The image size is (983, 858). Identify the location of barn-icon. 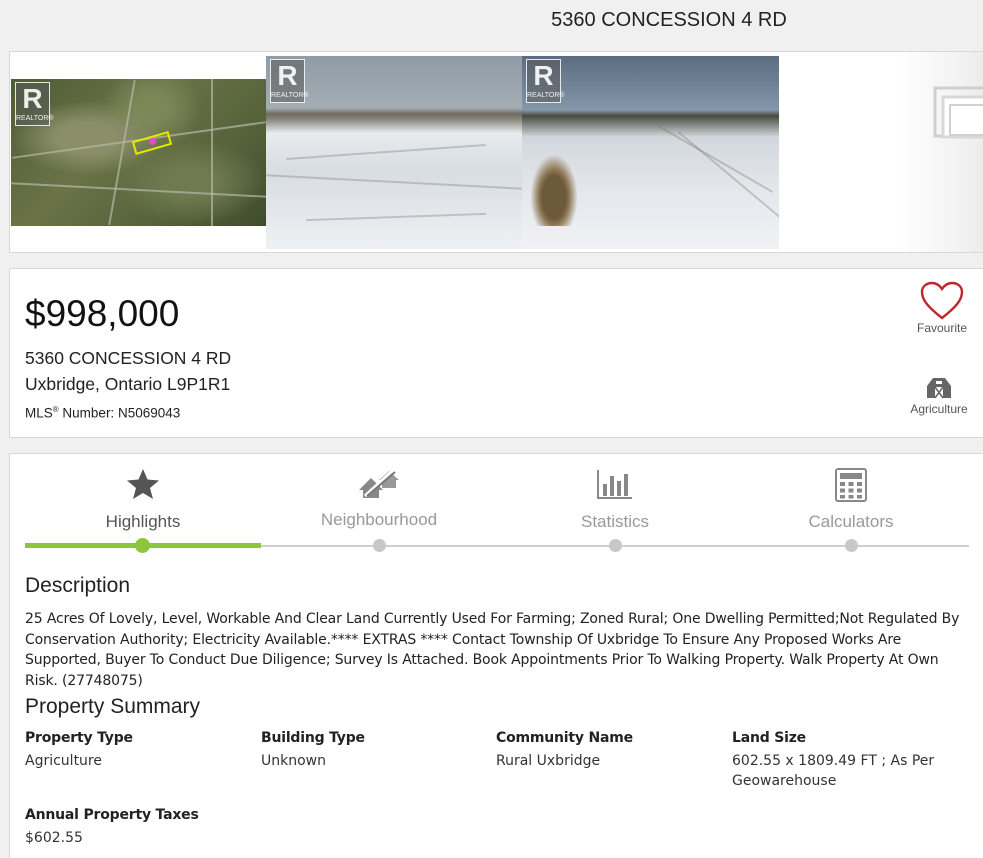
(939, 388).